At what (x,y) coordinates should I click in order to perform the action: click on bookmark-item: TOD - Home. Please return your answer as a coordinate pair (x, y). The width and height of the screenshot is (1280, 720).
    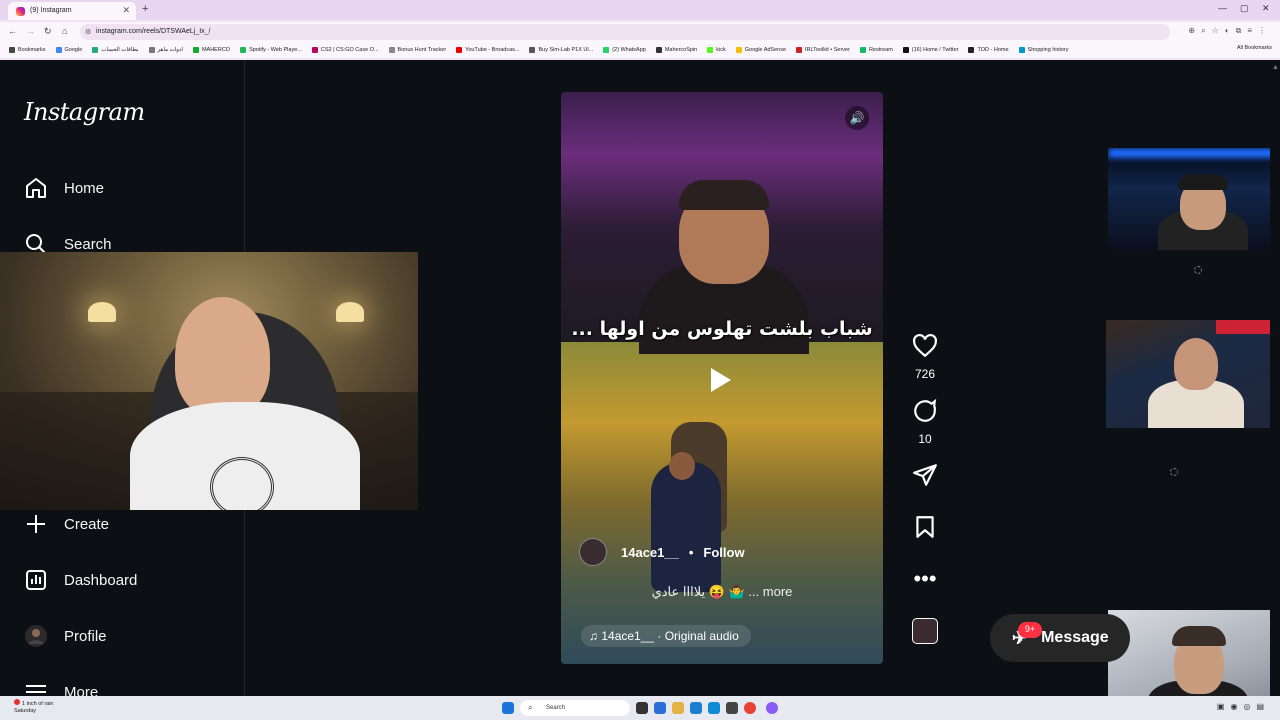
    Looking at the image, I should click on (988, 50).